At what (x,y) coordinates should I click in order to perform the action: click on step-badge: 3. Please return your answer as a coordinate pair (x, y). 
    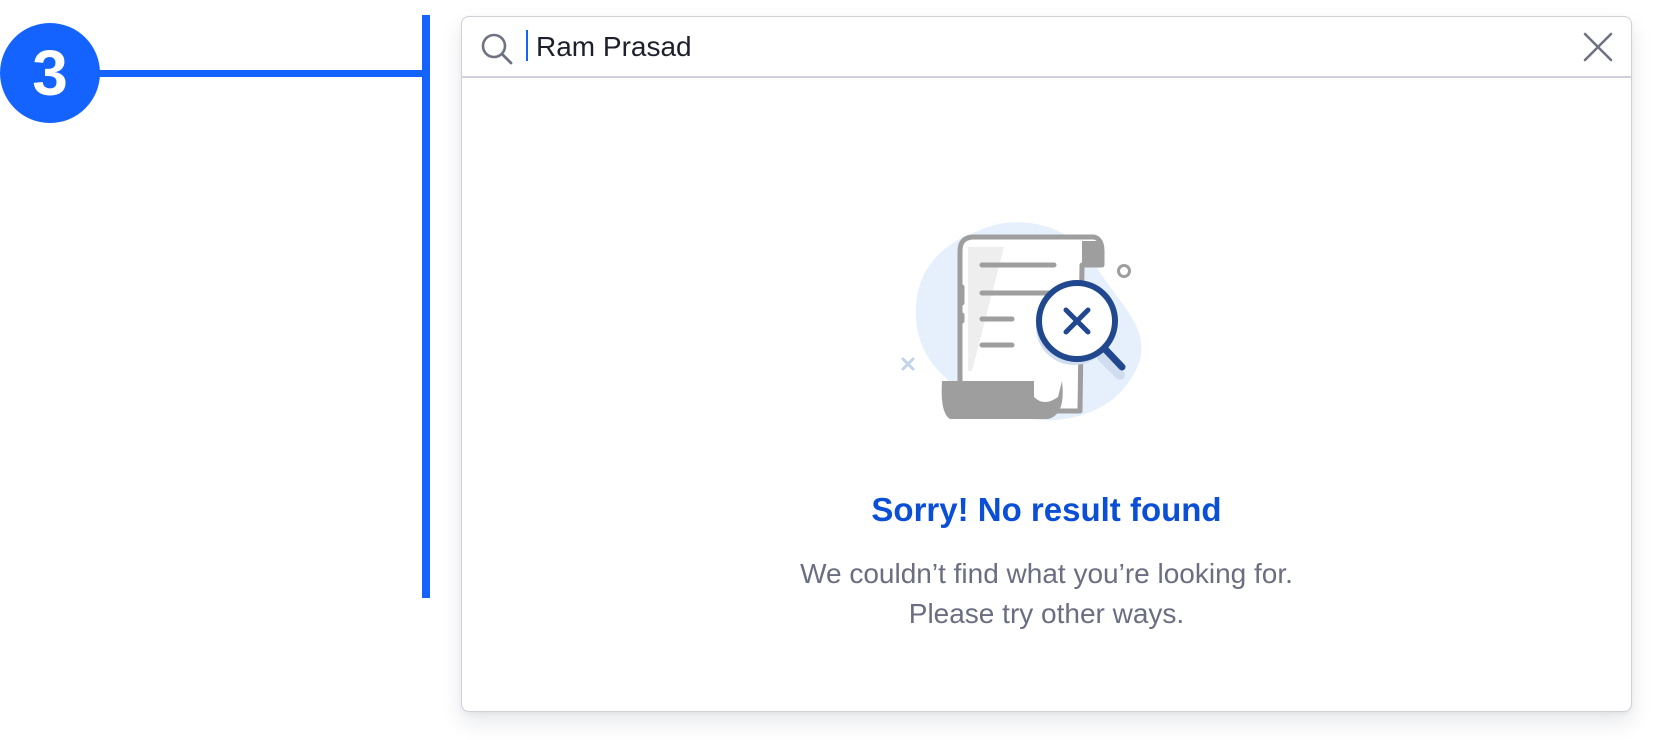
    Looking at the image, I should click on (50, 73).